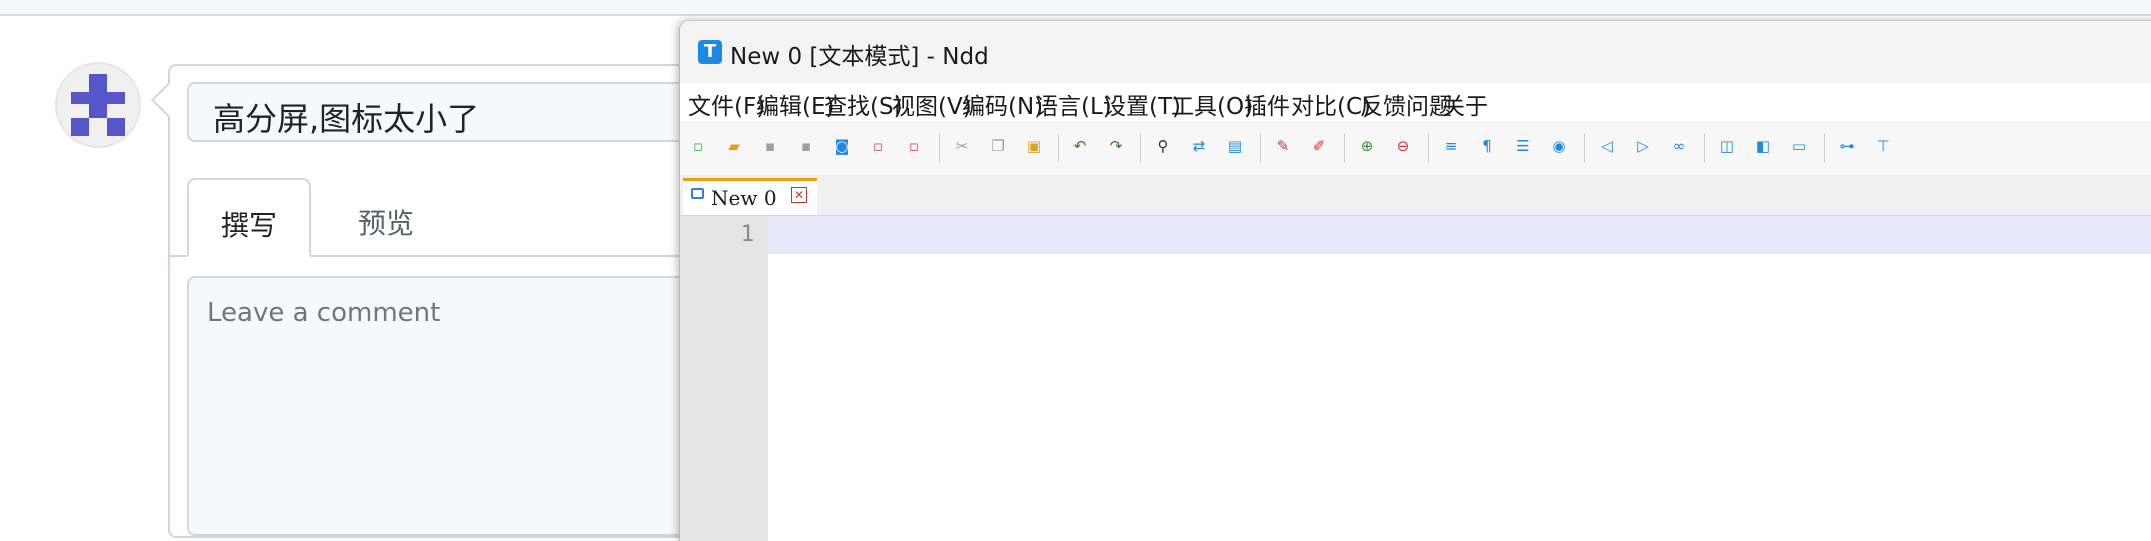 The height and width of the screenshot is (541, 2151). I want to click on document-icon, so click(697, 193).